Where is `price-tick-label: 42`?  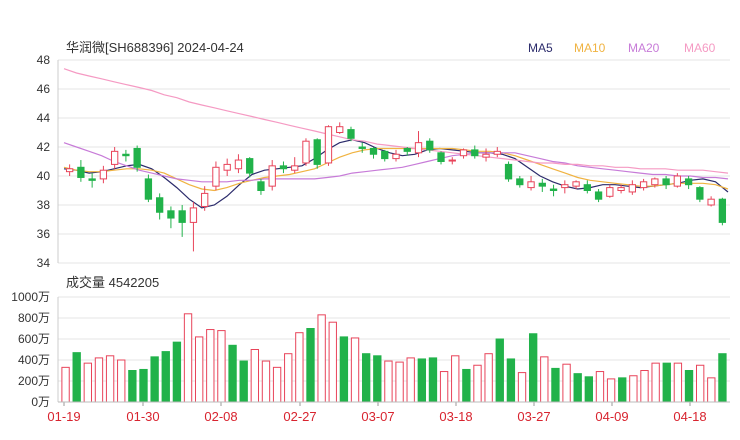
price-tick-label: 42 is located at coordinates (44, 147).